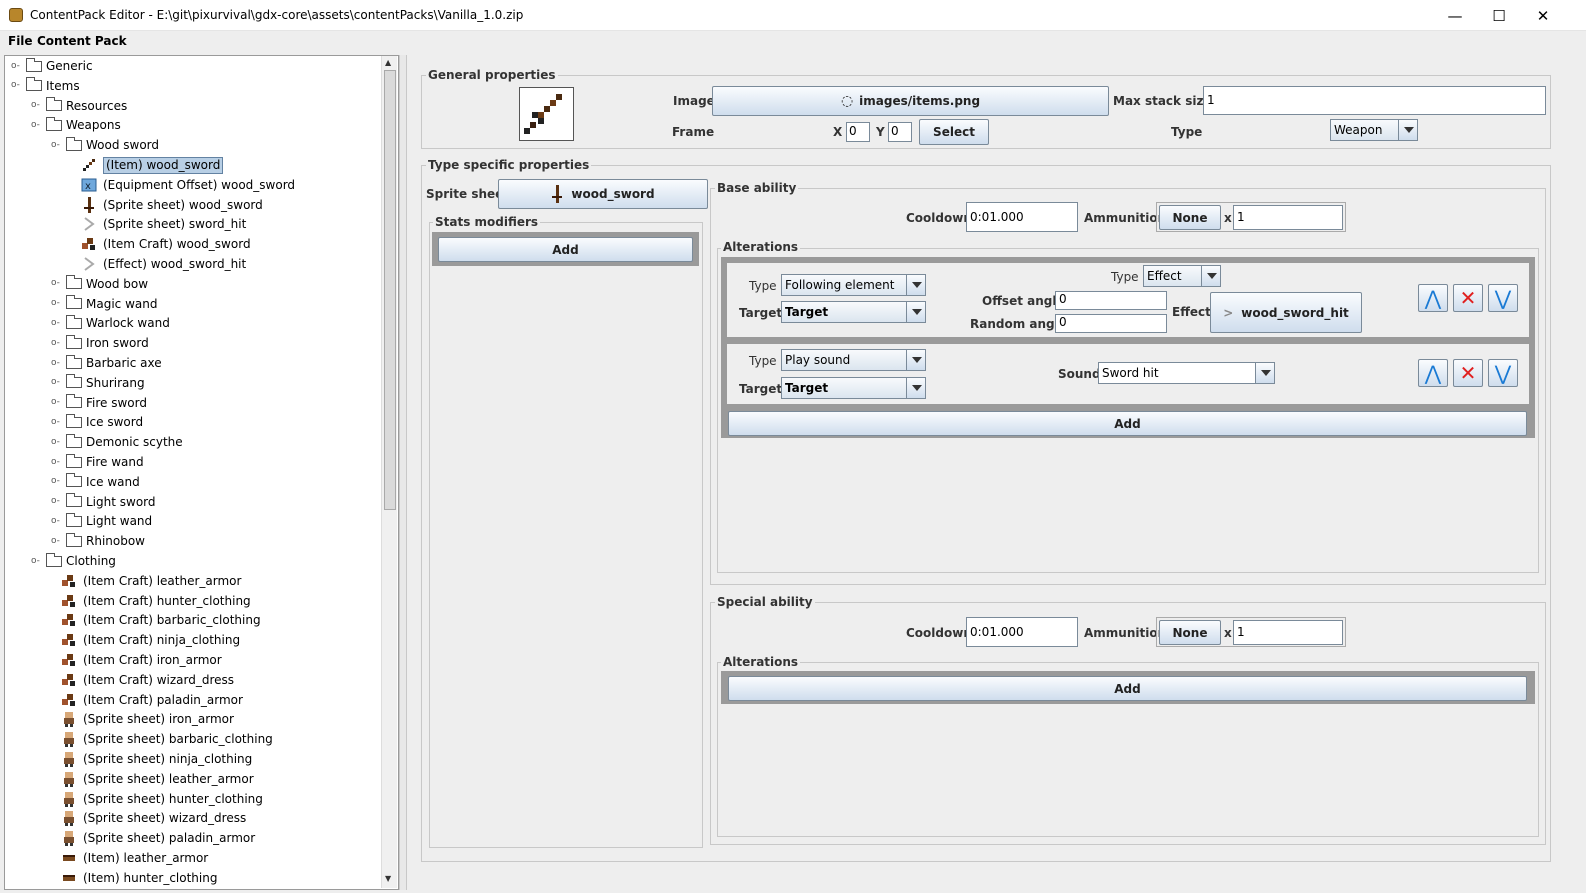 This screenshot has height=893, width=1586. I want to click on tree-folder: o- Clothing, so click(73, 561).